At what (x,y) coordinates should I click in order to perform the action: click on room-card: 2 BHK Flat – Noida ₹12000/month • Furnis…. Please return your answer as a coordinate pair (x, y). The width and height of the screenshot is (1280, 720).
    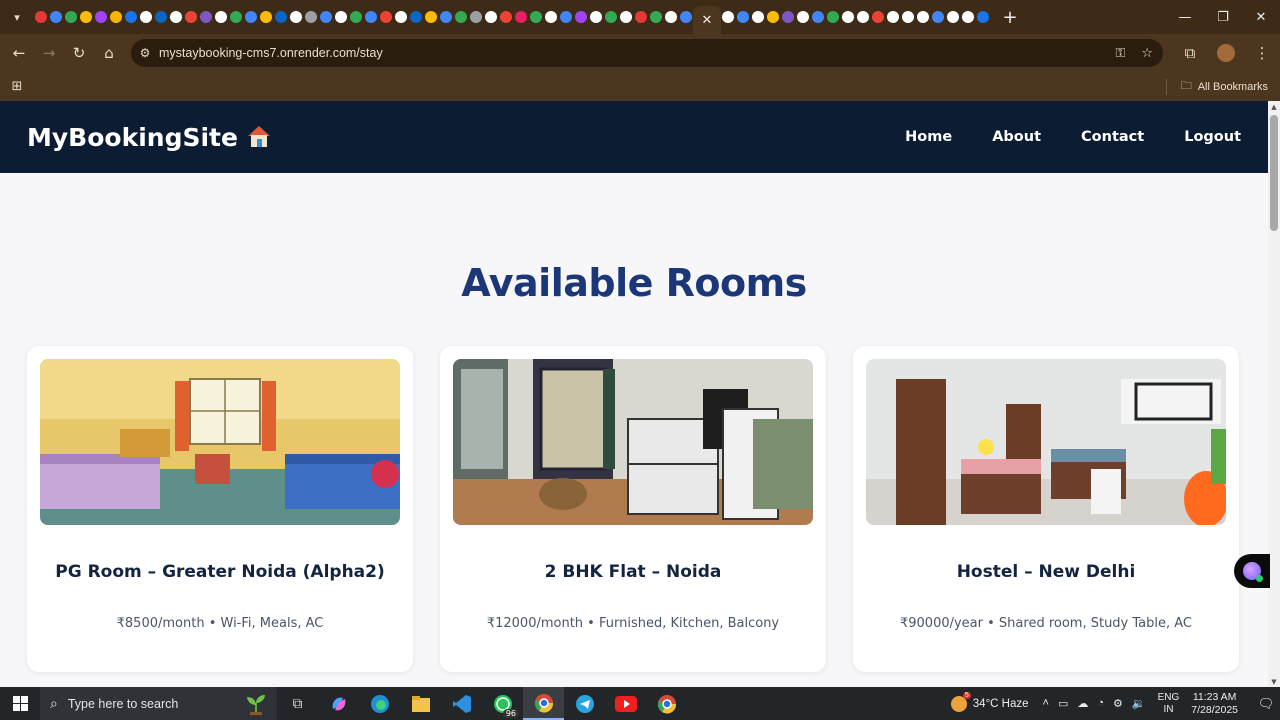
    Looking at the image, I should click on (633, 509).